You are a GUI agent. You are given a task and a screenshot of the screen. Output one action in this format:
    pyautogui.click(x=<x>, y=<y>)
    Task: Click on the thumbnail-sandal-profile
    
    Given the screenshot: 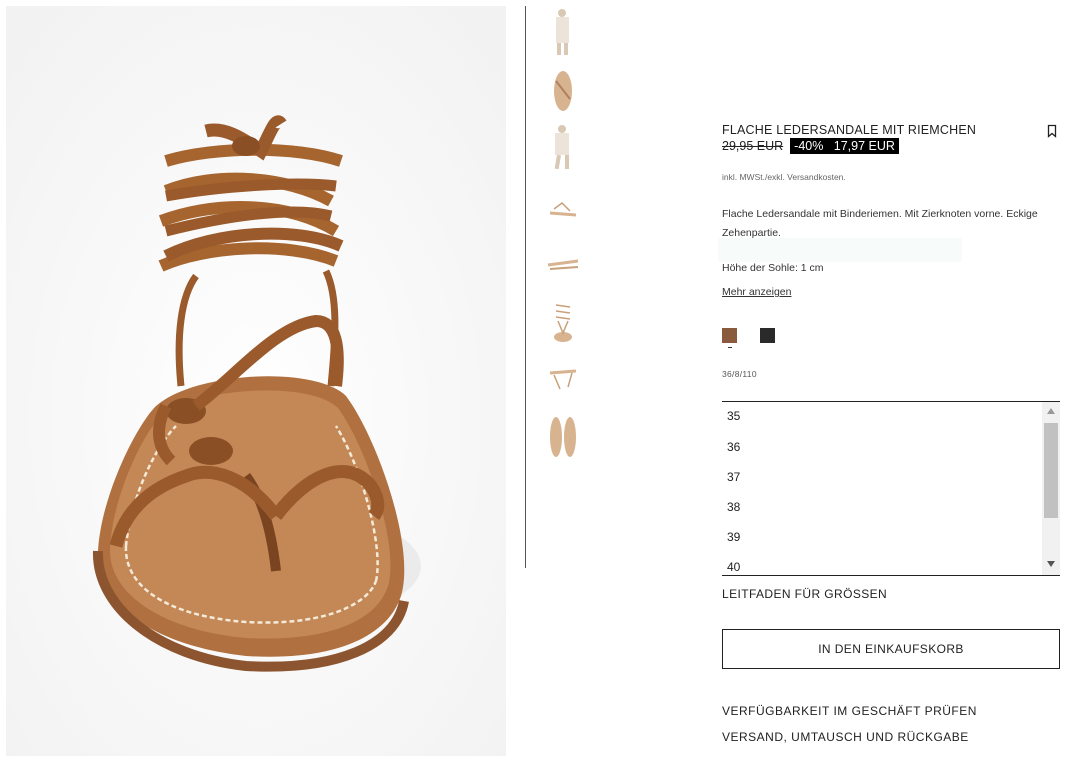 What is the action you would take?
    pyautogui.click(x=563, y=205)
    